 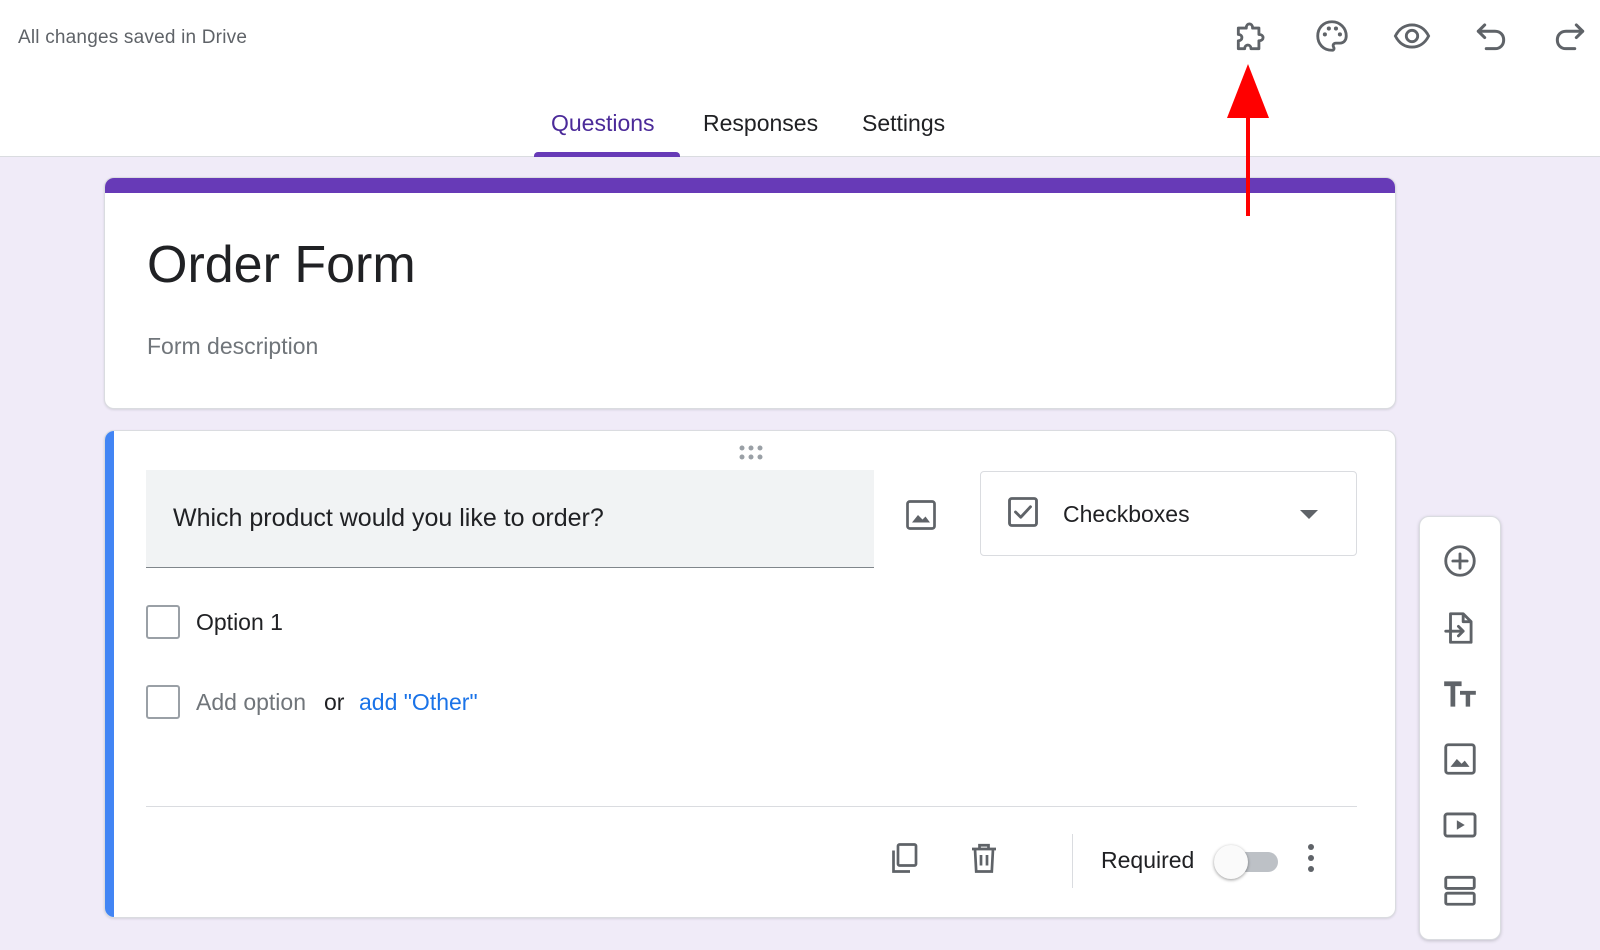 I want to click on duplicate-icon, so click(x=905, y=858).